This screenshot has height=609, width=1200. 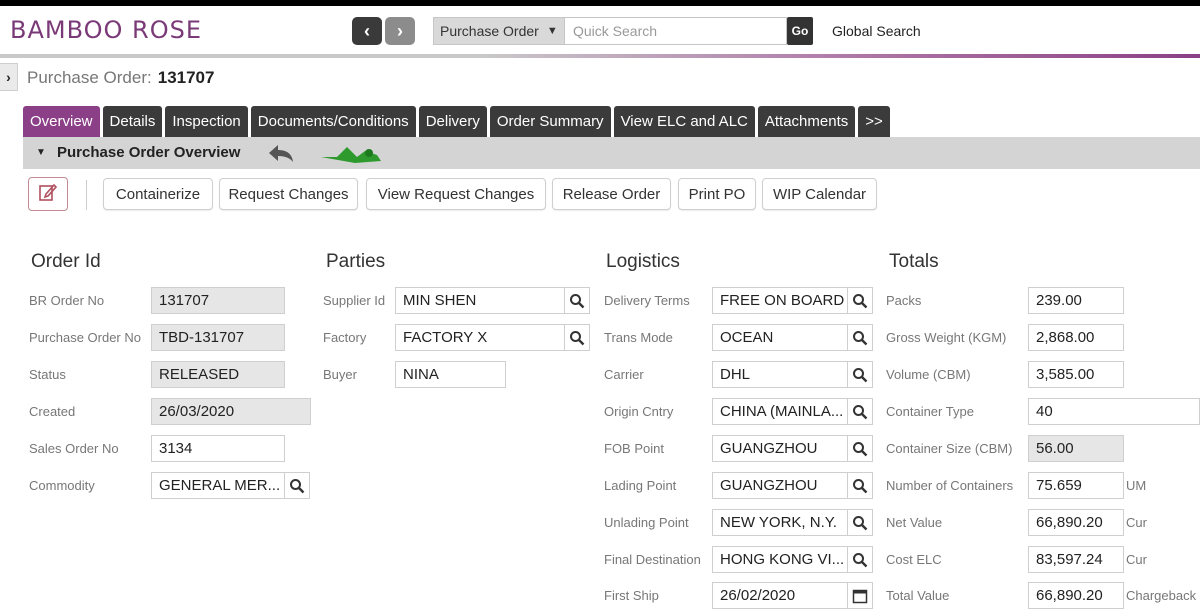 What do you see at coordinates (577, 300) in the screenshot?
I see `supplier-lookup-button` at bounding box center [577, 300].